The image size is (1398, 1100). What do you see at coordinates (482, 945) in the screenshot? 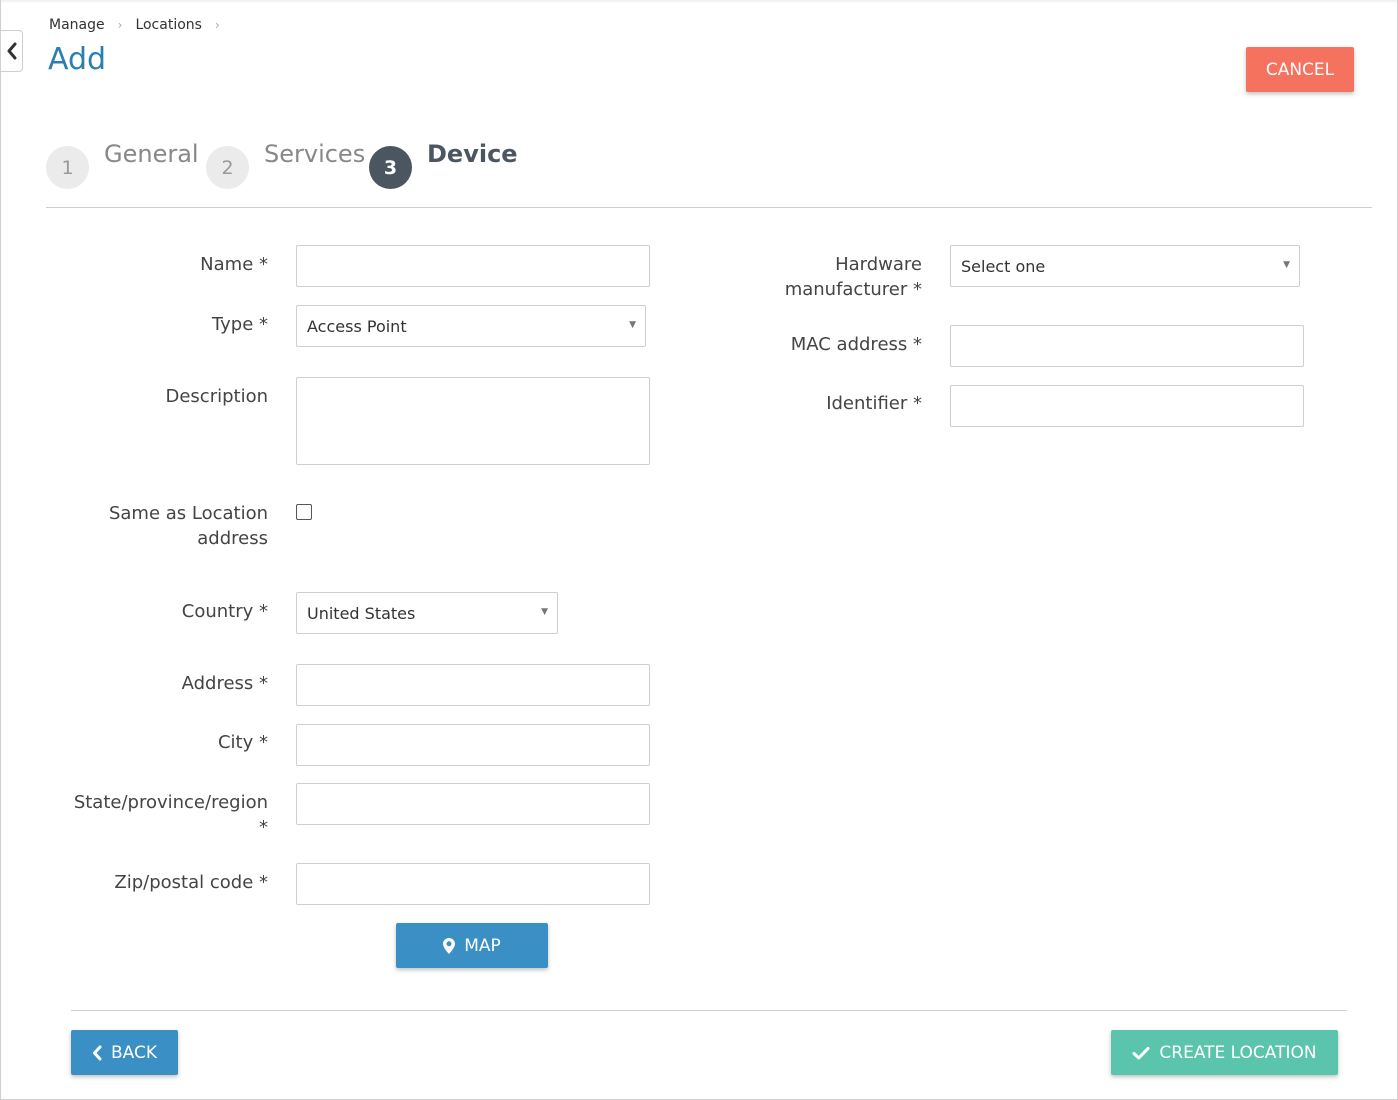
I see `map-button-label: MAP` at bounding box center [482, 945].